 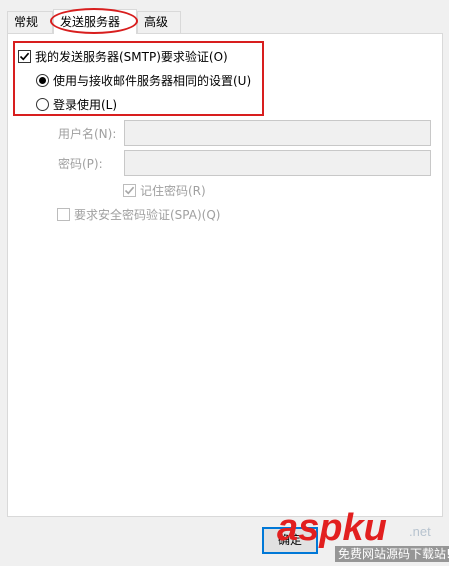 I want to click on ok-button-label: 确定, so click(x=289, y=540).